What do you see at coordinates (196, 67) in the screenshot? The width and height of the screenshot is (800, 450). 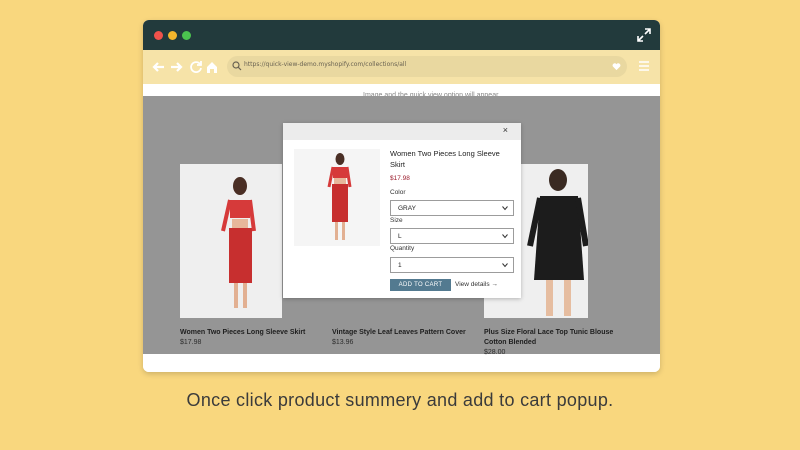 I see `reload-icon` at bounding box center [196, 67].